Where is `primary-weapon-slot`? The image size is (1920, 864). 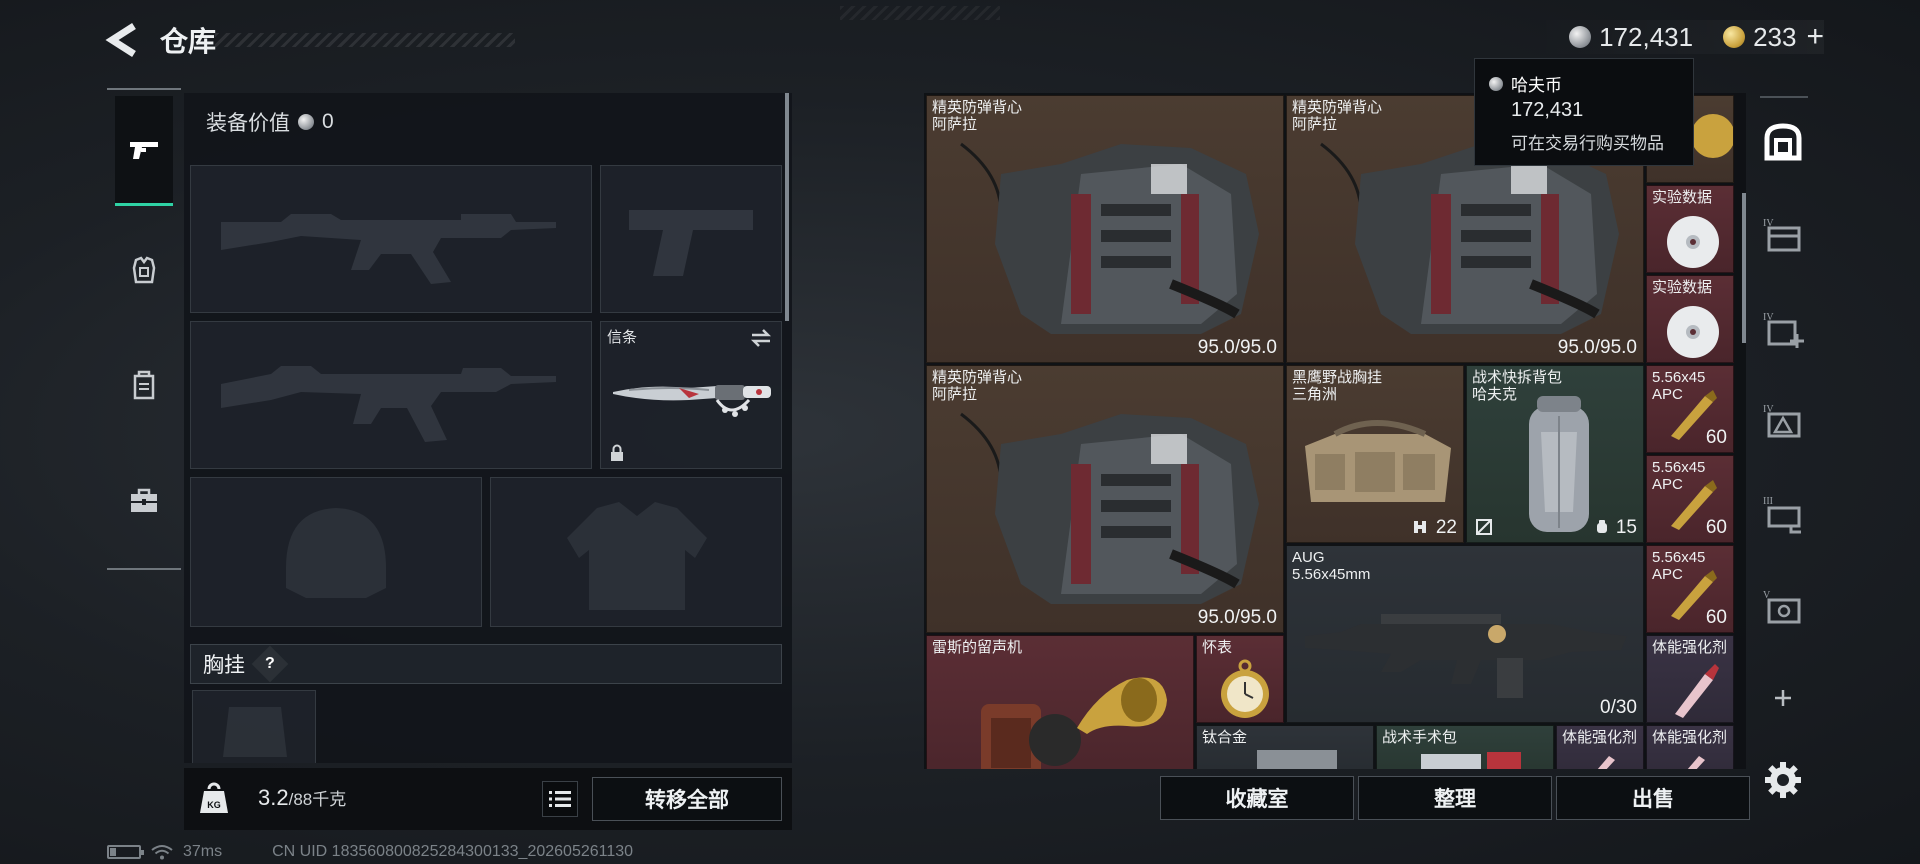 primary-weapon-slot is located at coordinates (391, 239).